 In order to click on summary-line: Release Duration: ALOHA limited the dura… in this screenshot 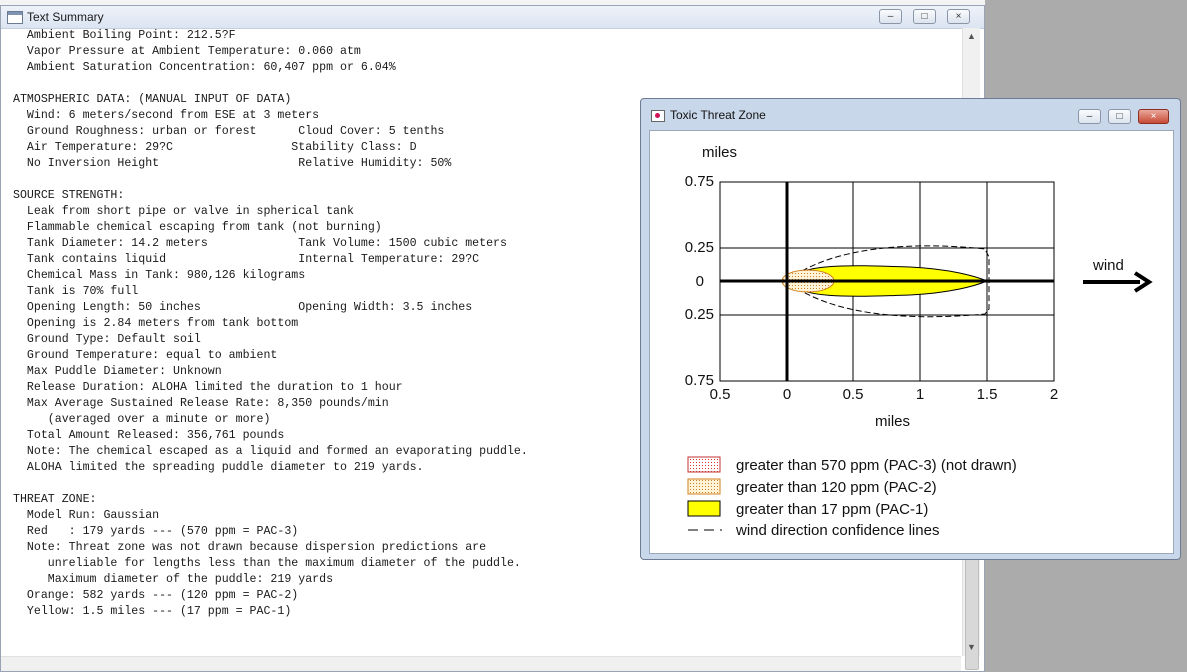, I will do `click(208, 387)`.